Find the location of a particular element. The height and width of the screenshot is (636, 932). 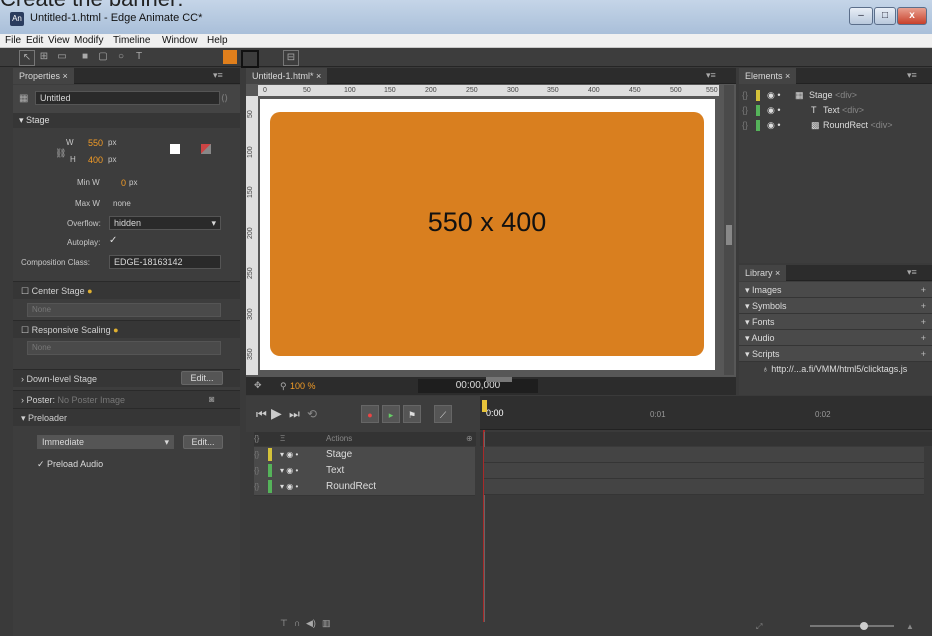

audio-icon: ◀) is located at coordinates (311, 623).